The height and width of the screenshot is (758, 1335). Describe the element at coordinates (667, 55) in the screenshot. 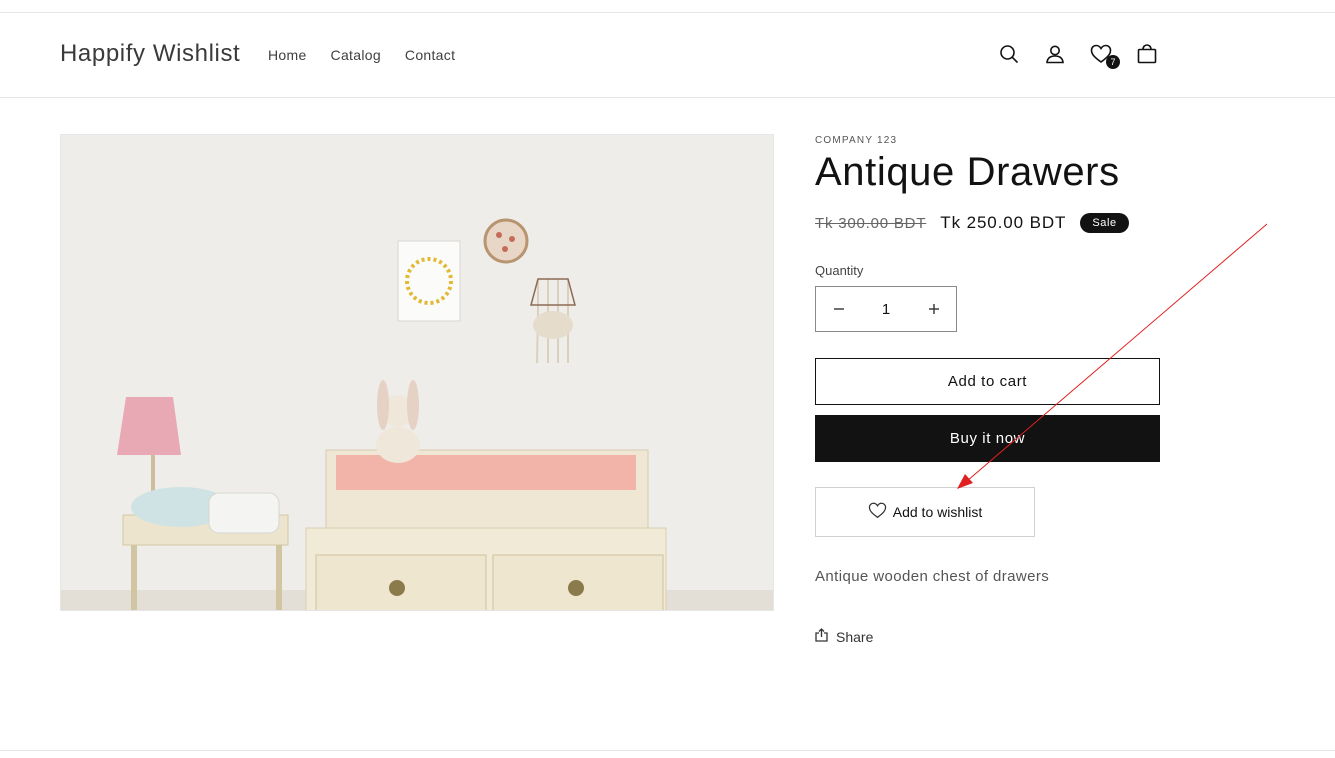

I see `site-header: Happify Wishlist Home Catalog Contact 7` at that location.